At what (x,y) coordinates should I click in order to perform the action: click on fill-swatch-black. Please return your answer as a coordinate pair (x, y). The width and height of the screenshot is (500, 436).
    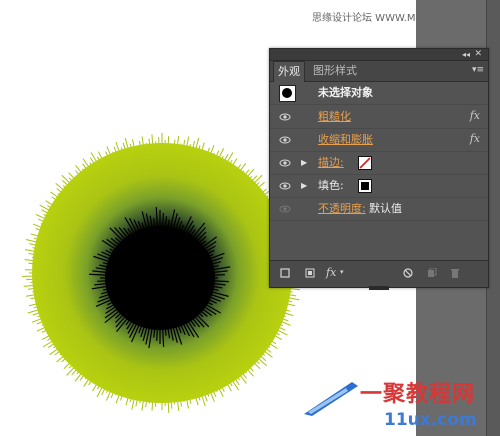
    Looking at the image, I should click on (365, 186).